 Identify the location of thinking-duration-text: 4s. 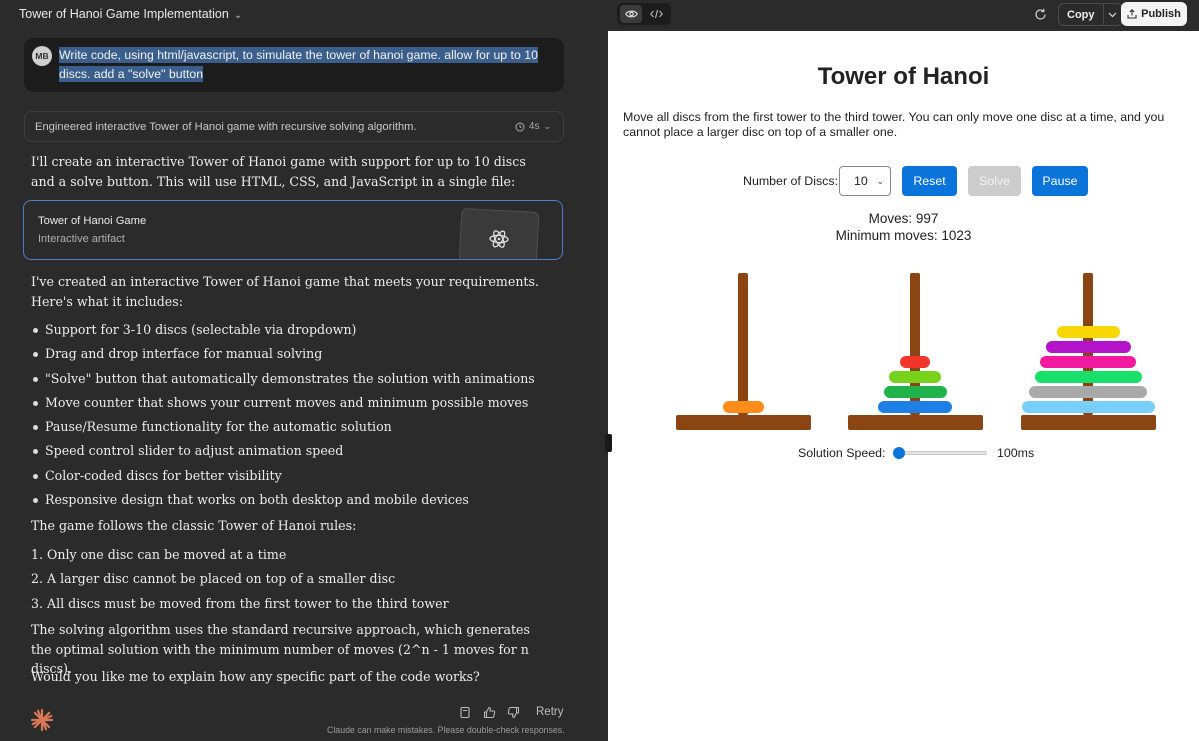
(534, 126).